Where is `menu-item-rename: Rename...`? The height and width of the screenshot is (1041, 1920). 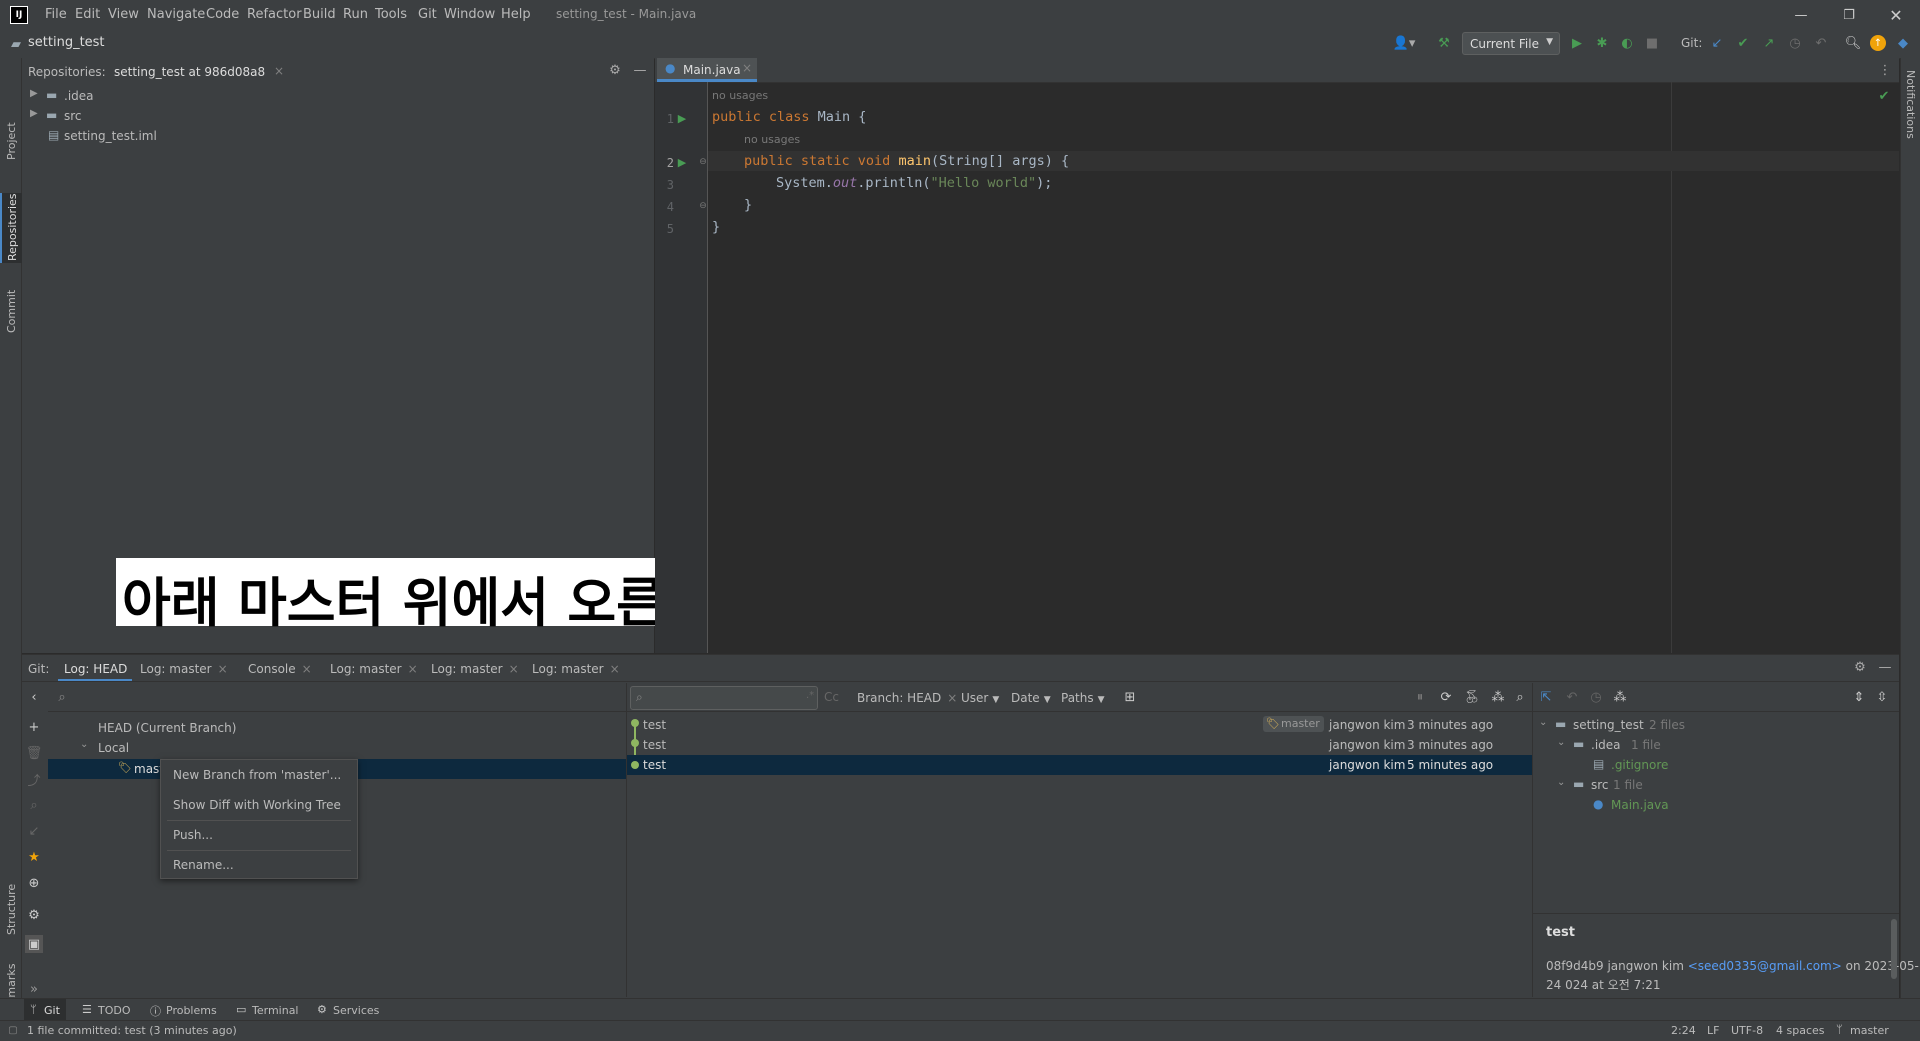
menu-item-rename: Rename... is located at coordinates (203, 865).